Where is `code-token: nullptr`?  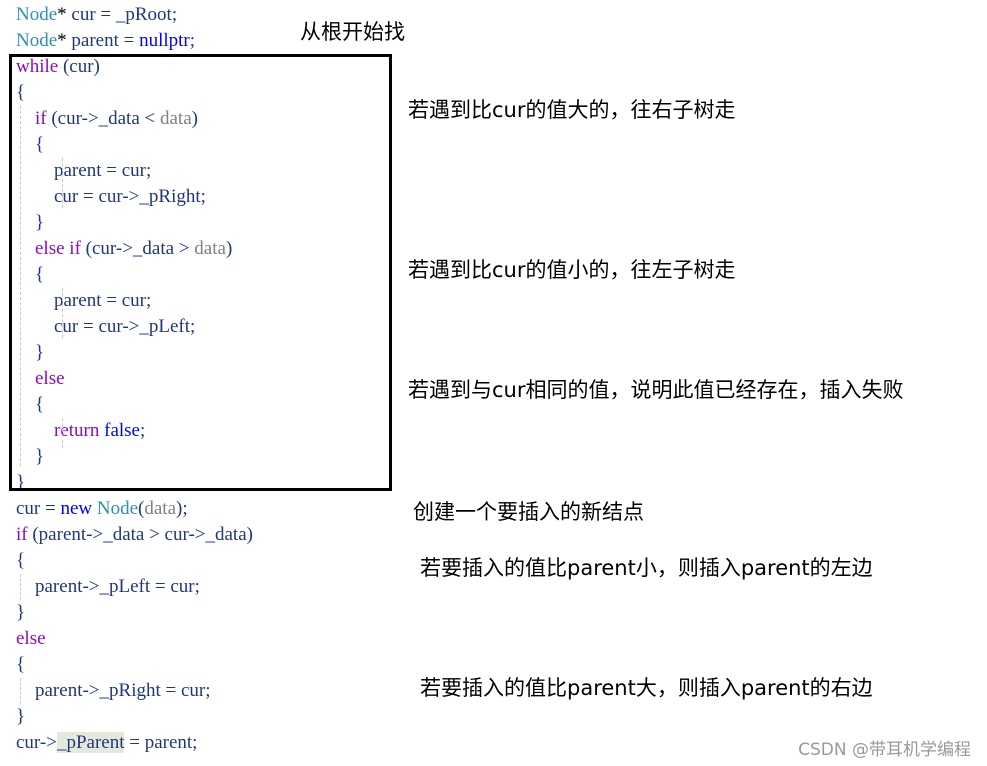
code-token: nullptr is located at coordinates (164, 40).